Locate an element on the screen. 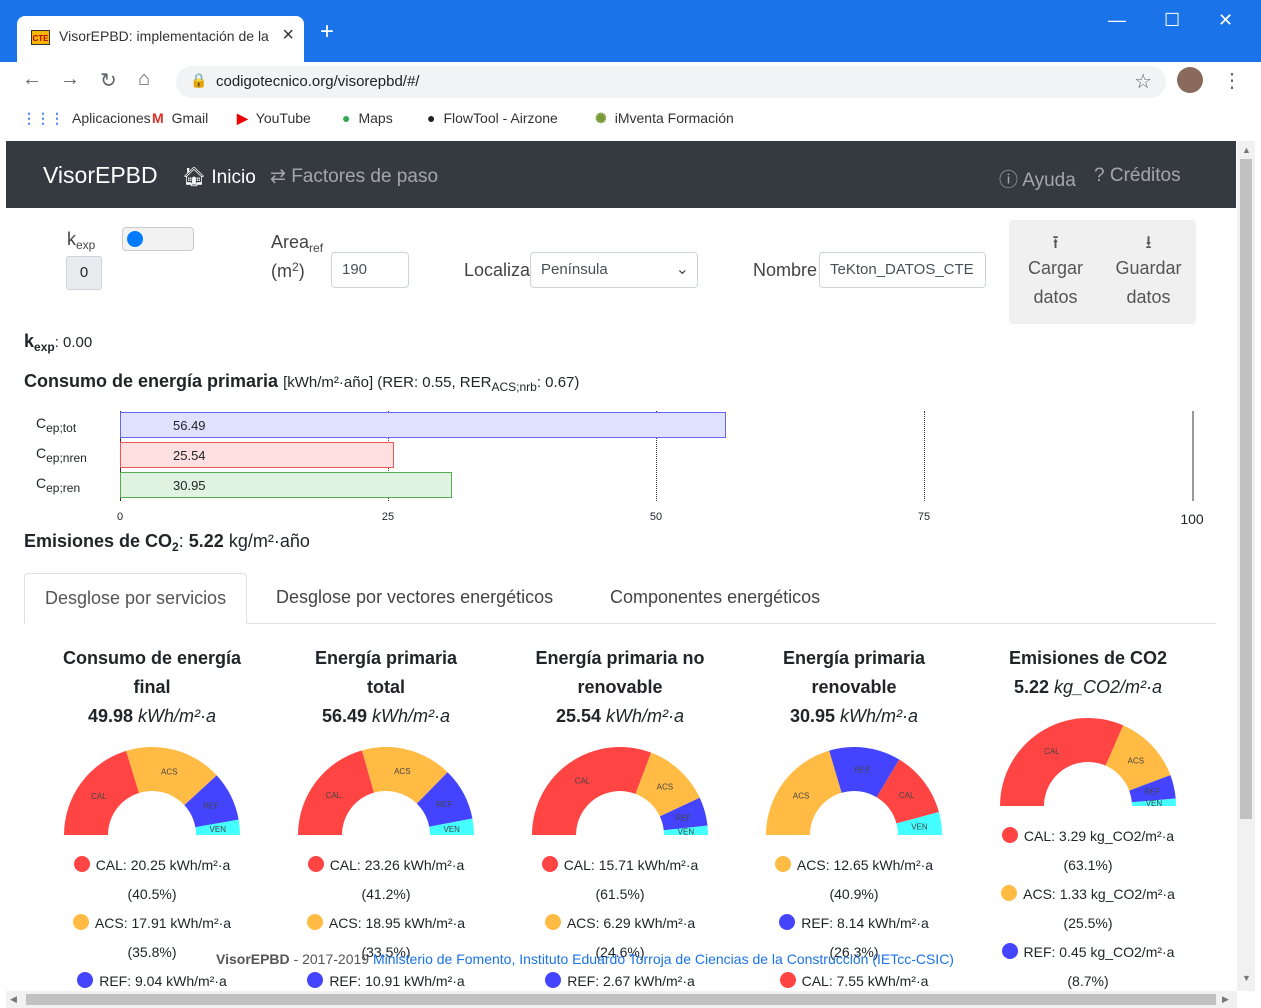 The image size is (1261, 1008). legend-item: CAL: 23.26 kWh/m²·a is located at coordinates (386, 865).